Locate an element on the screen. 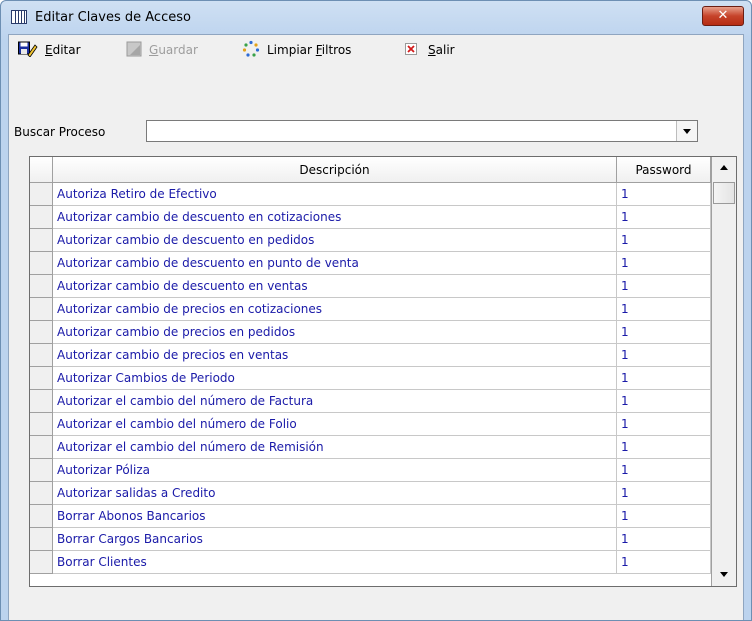 Image resolution: width=752 pixels, height=621 pixels. column-header-password: Password is located at coordinates (664, 170).